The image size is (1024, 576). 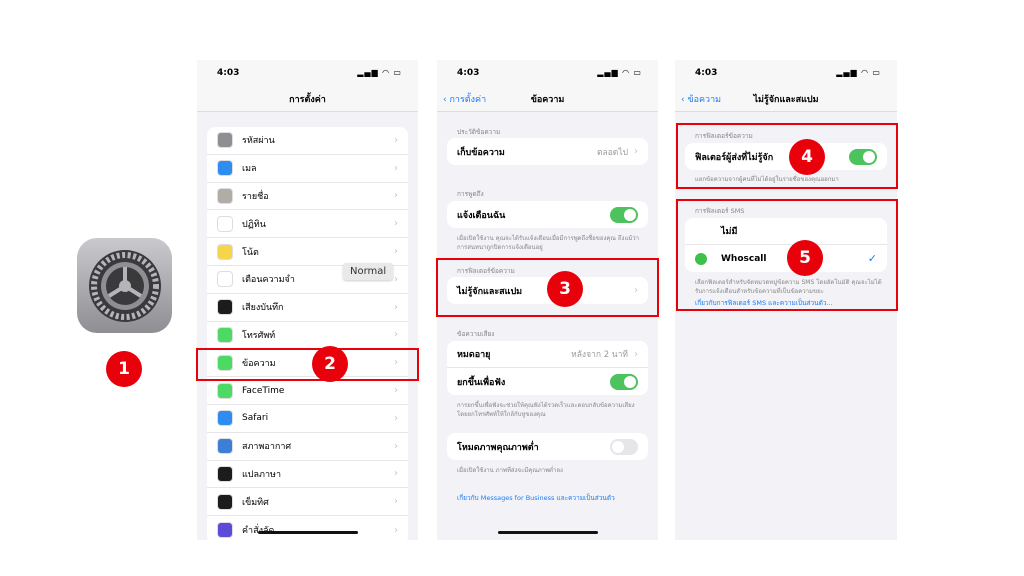 I want to click on settings-item-label: สภาพอากาศ, so click(x=267, y=447).